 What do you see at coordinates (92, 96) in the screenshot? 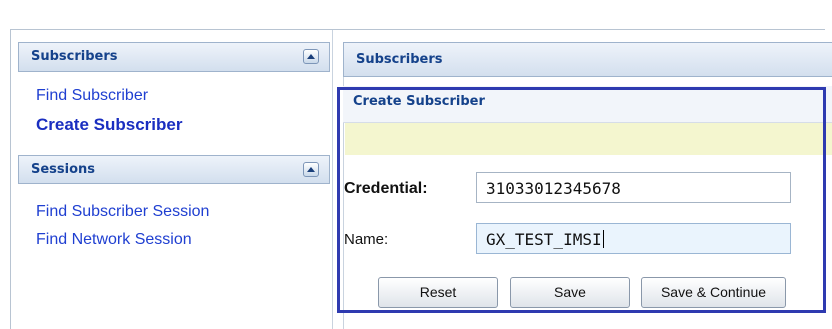
I see `nav-find-subscriber: Find Subscriber` at bounding box center [92, 96].